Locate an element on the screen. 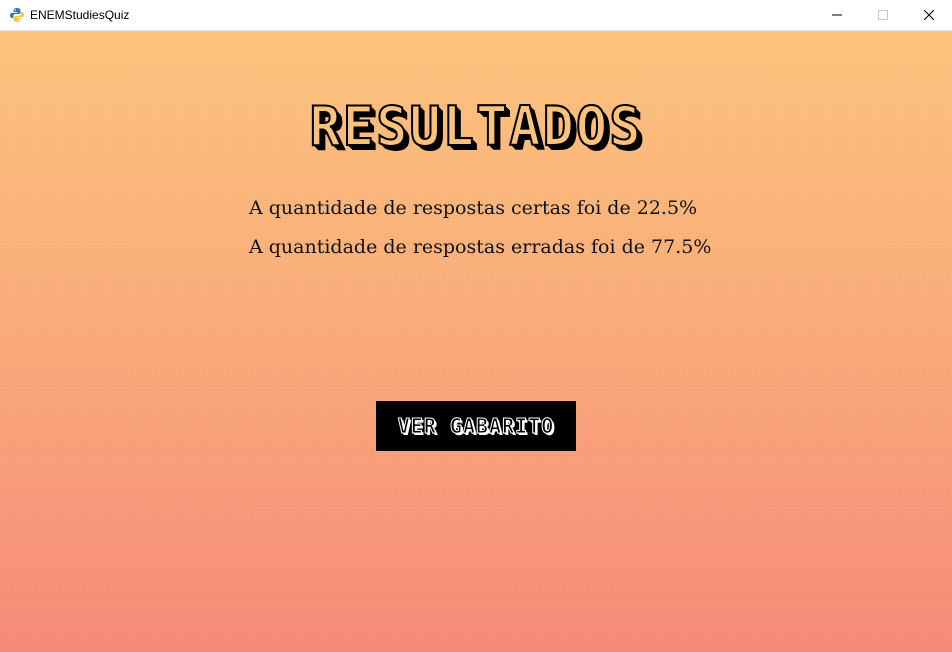 Image resolution: width=952 pixels, height=652 pixels. minimize-icon is located at coordinates (837, 15).